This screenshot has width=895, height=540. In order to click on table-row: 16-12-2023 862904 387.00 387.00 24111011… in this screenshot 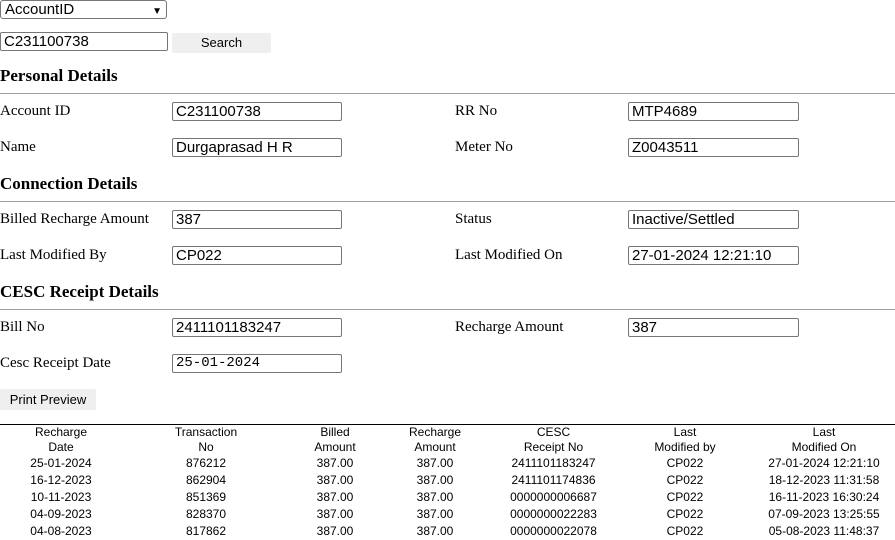, I will do `click(447, 480)`.